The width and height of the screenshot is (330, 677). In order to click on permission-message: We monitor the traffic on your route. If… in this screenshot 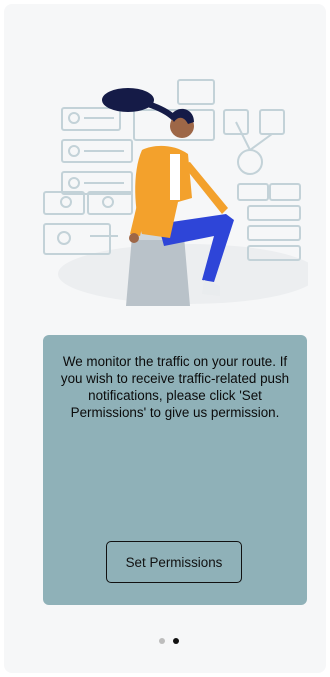, I will do `click(175, 387)`.